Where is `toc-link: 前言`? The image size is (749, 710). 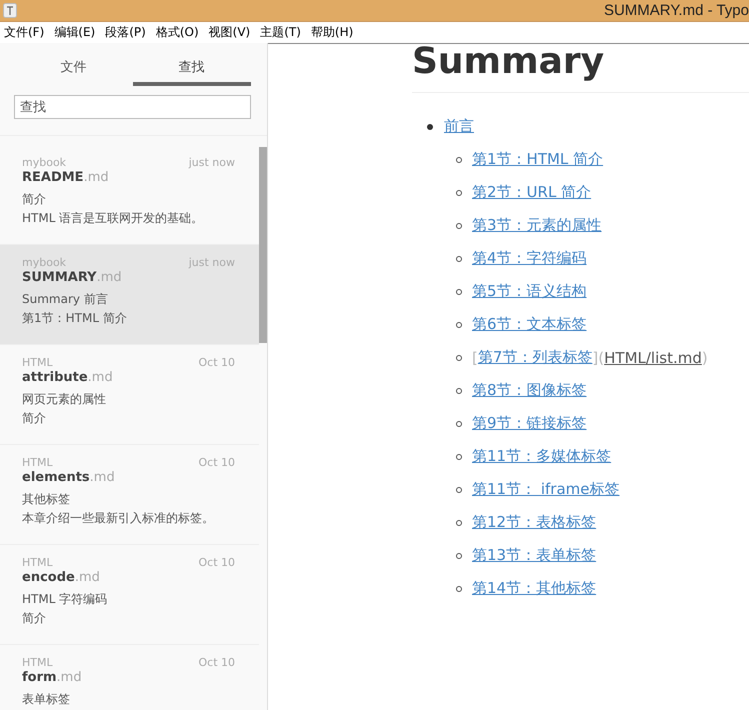
toc-link: 前言 is located at coordinates (459, 126).